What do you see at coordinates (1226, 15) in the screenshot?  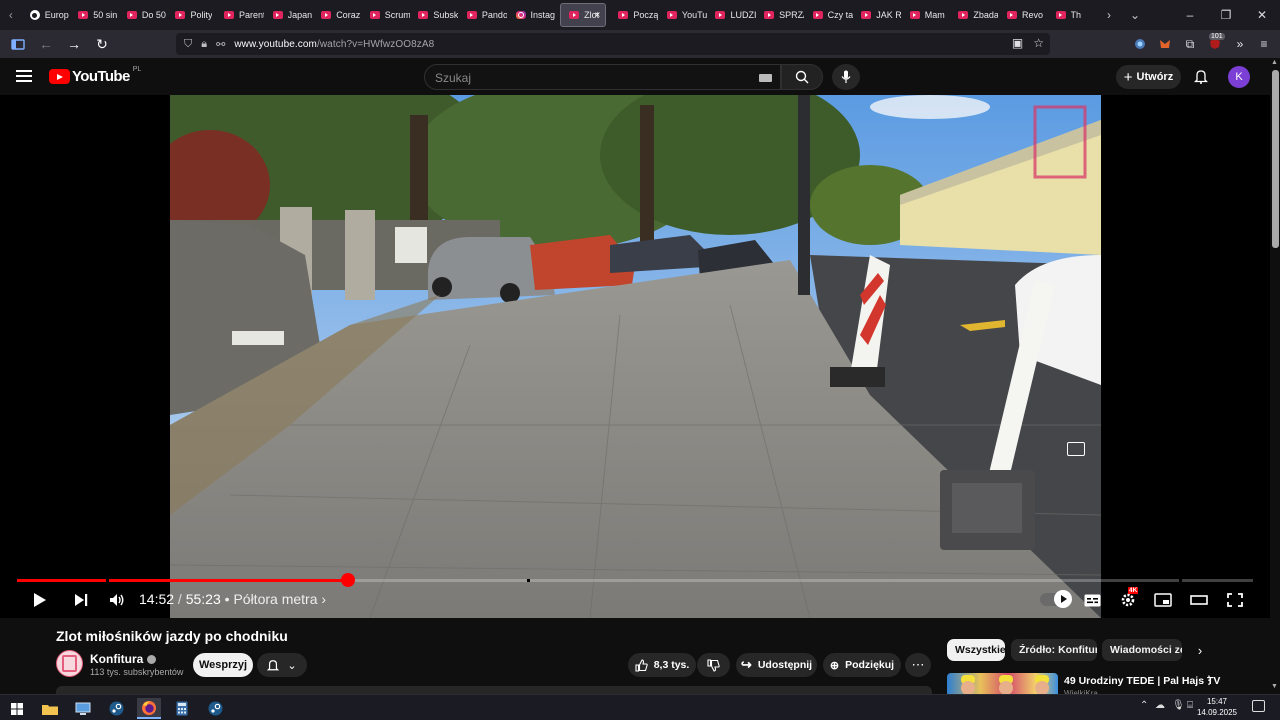 I see `restore-window-button: ❐` at bounding box center [1226, 15].